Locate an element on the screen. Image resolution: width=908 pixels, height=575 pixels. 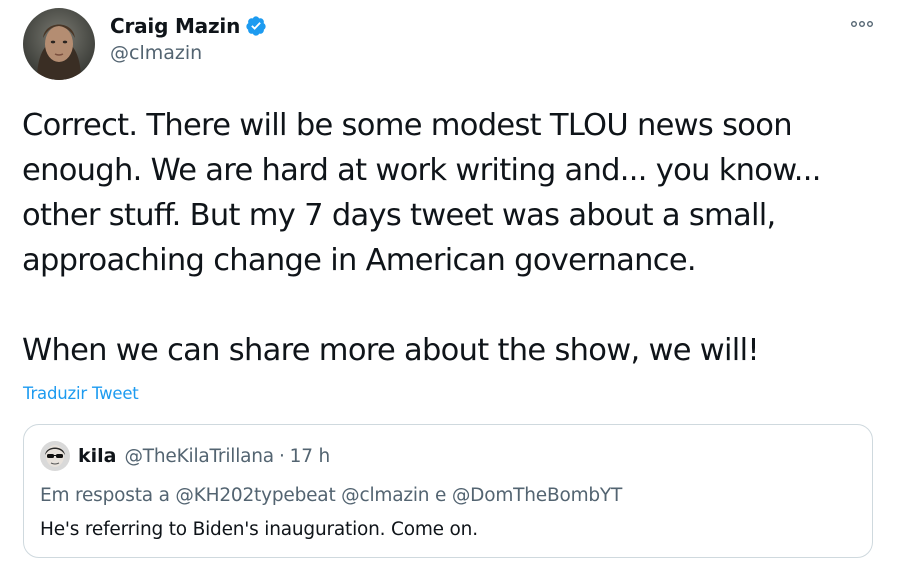
tweet-author: Craig Mazin @clmazin is located at coordinates (188, 38).